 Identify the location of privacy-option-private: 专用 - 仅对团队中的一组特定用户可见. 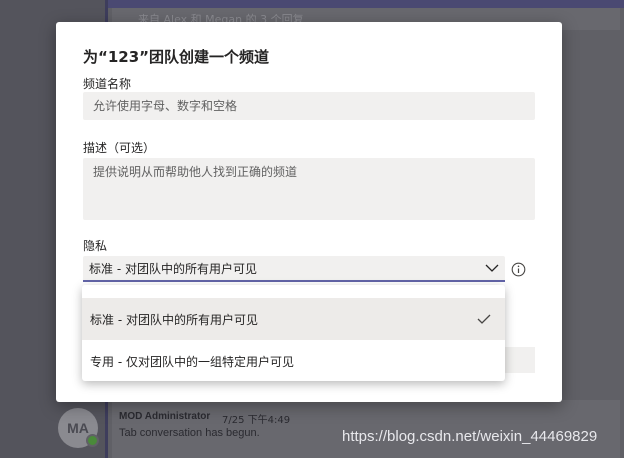
(293, 361).